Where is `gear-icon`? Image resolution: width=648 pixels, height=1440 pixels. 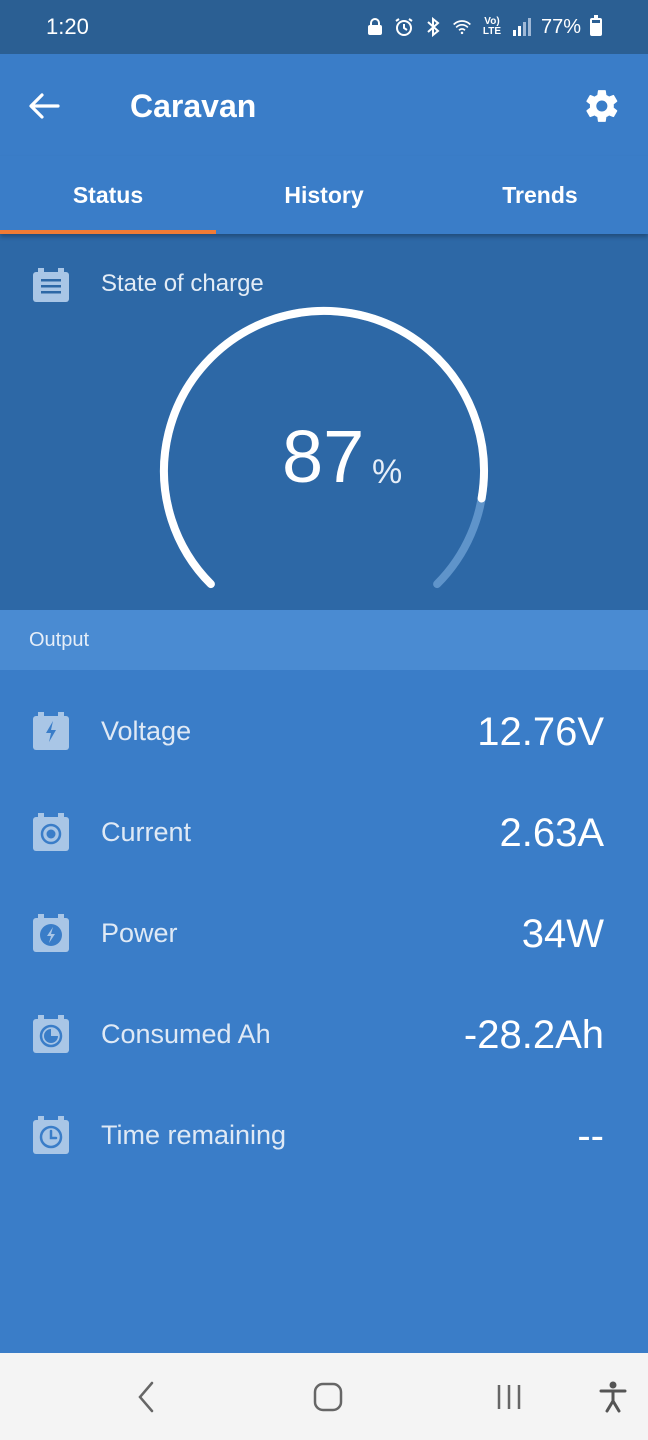 gear-icon is located at coordinates (602, 106).